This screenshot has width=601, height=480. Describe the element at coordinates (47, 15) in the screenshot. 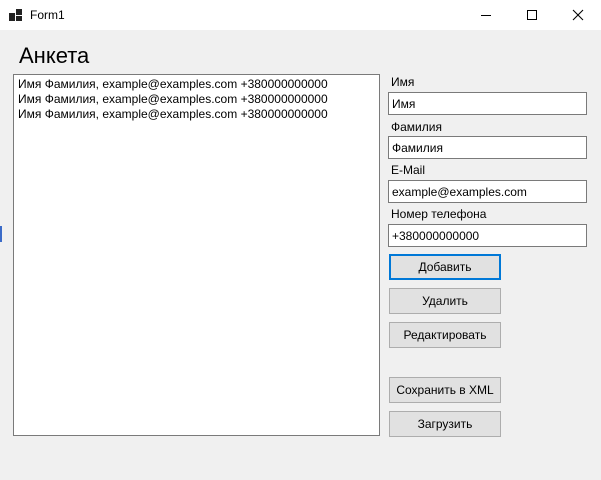

I see `window-title: Form1` at that location.